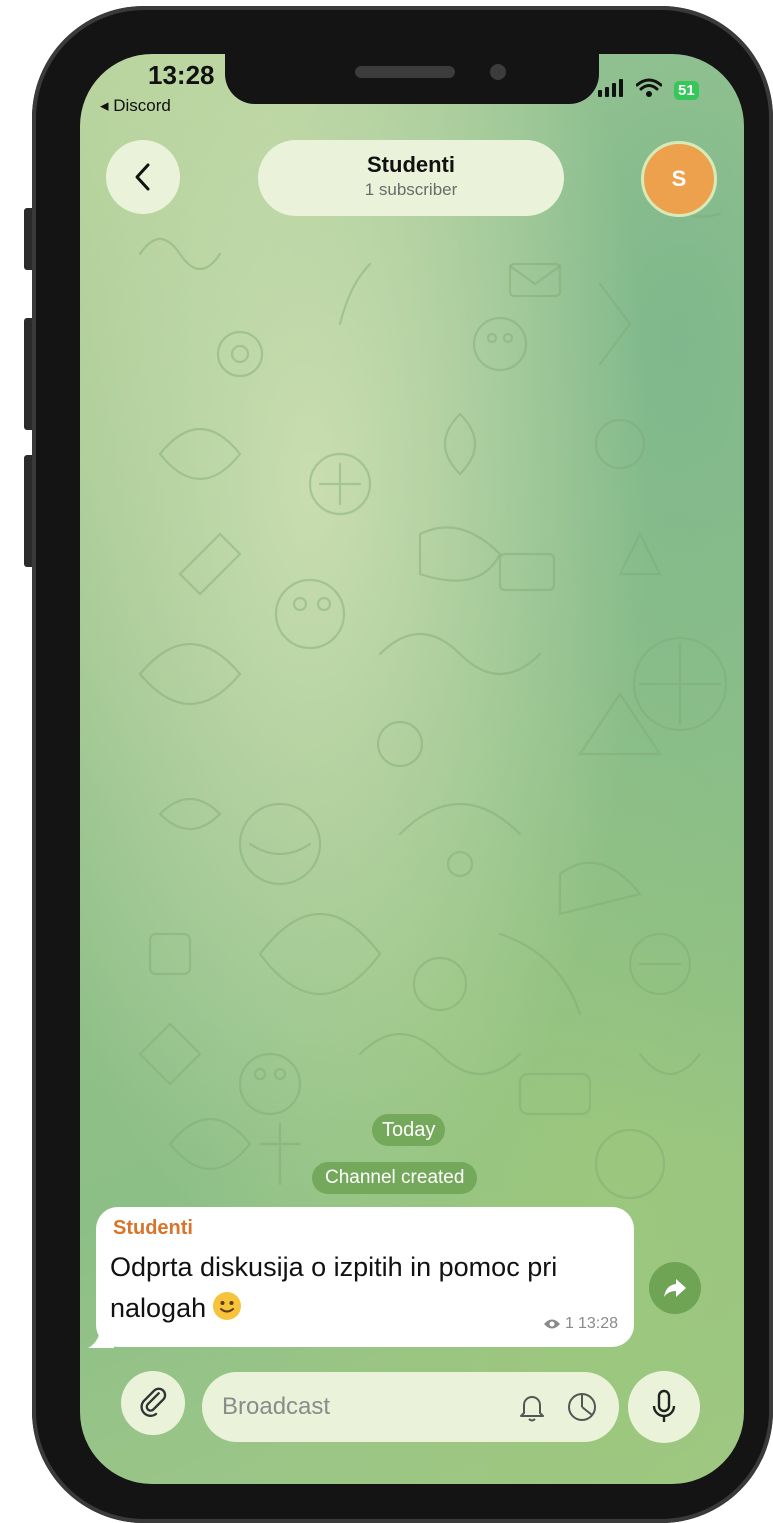 This screenshot has width=773, height=1523. Describe the element at coordinates (227, 1306) in the screenshot. I see `smiley-emoji` at that location.